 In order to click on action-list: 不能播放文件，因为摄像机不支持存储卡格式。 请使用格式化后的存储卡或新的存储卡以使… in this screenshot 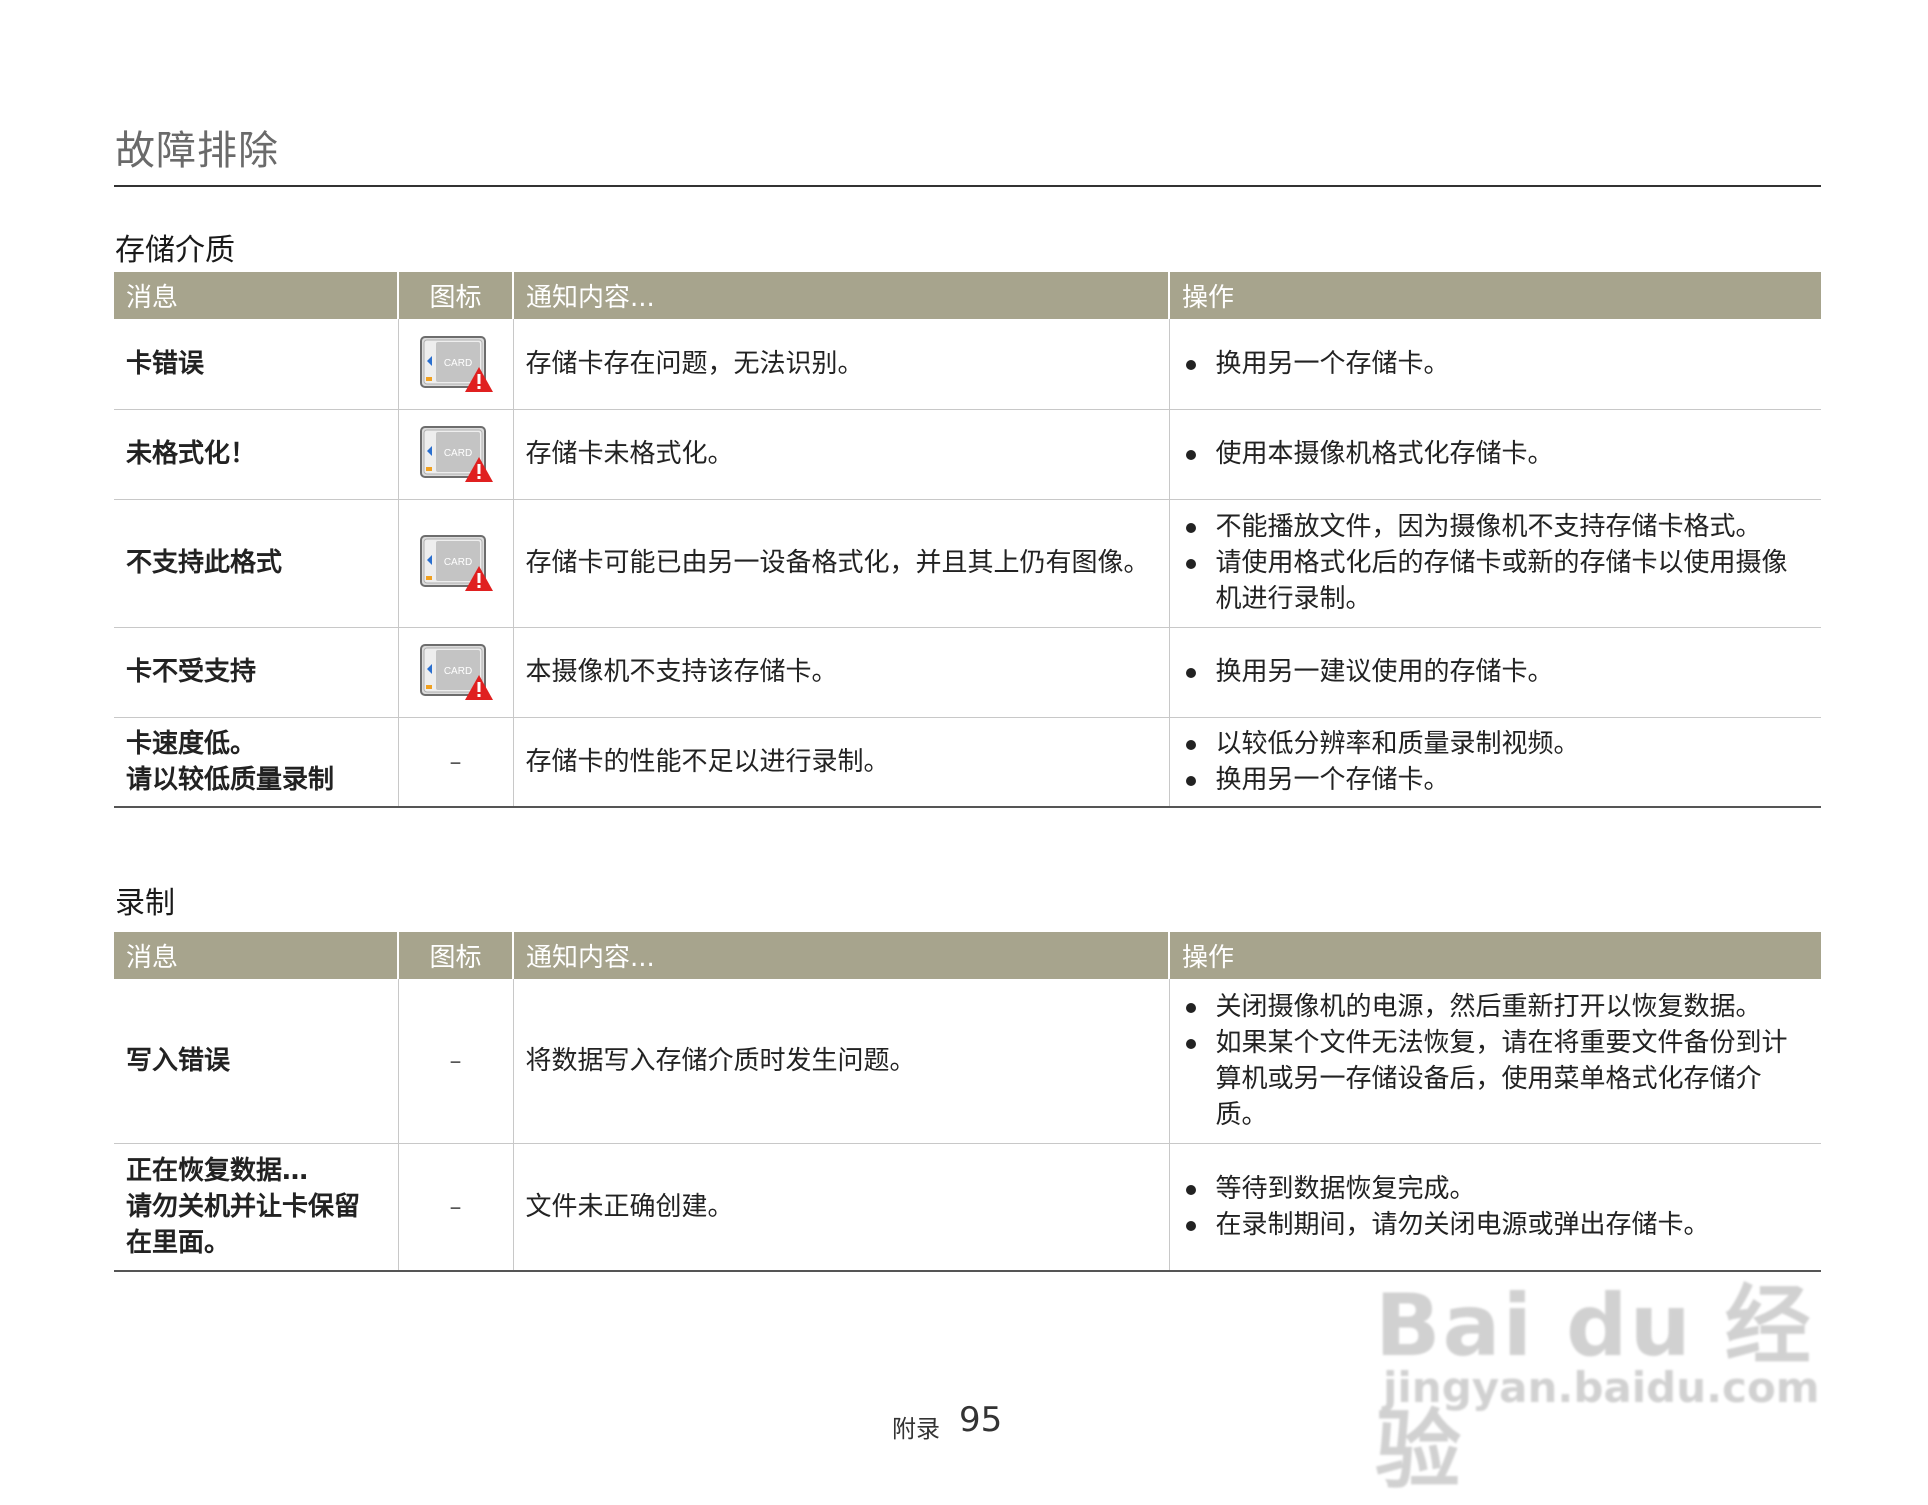, I will do `click(1496, 563)`.